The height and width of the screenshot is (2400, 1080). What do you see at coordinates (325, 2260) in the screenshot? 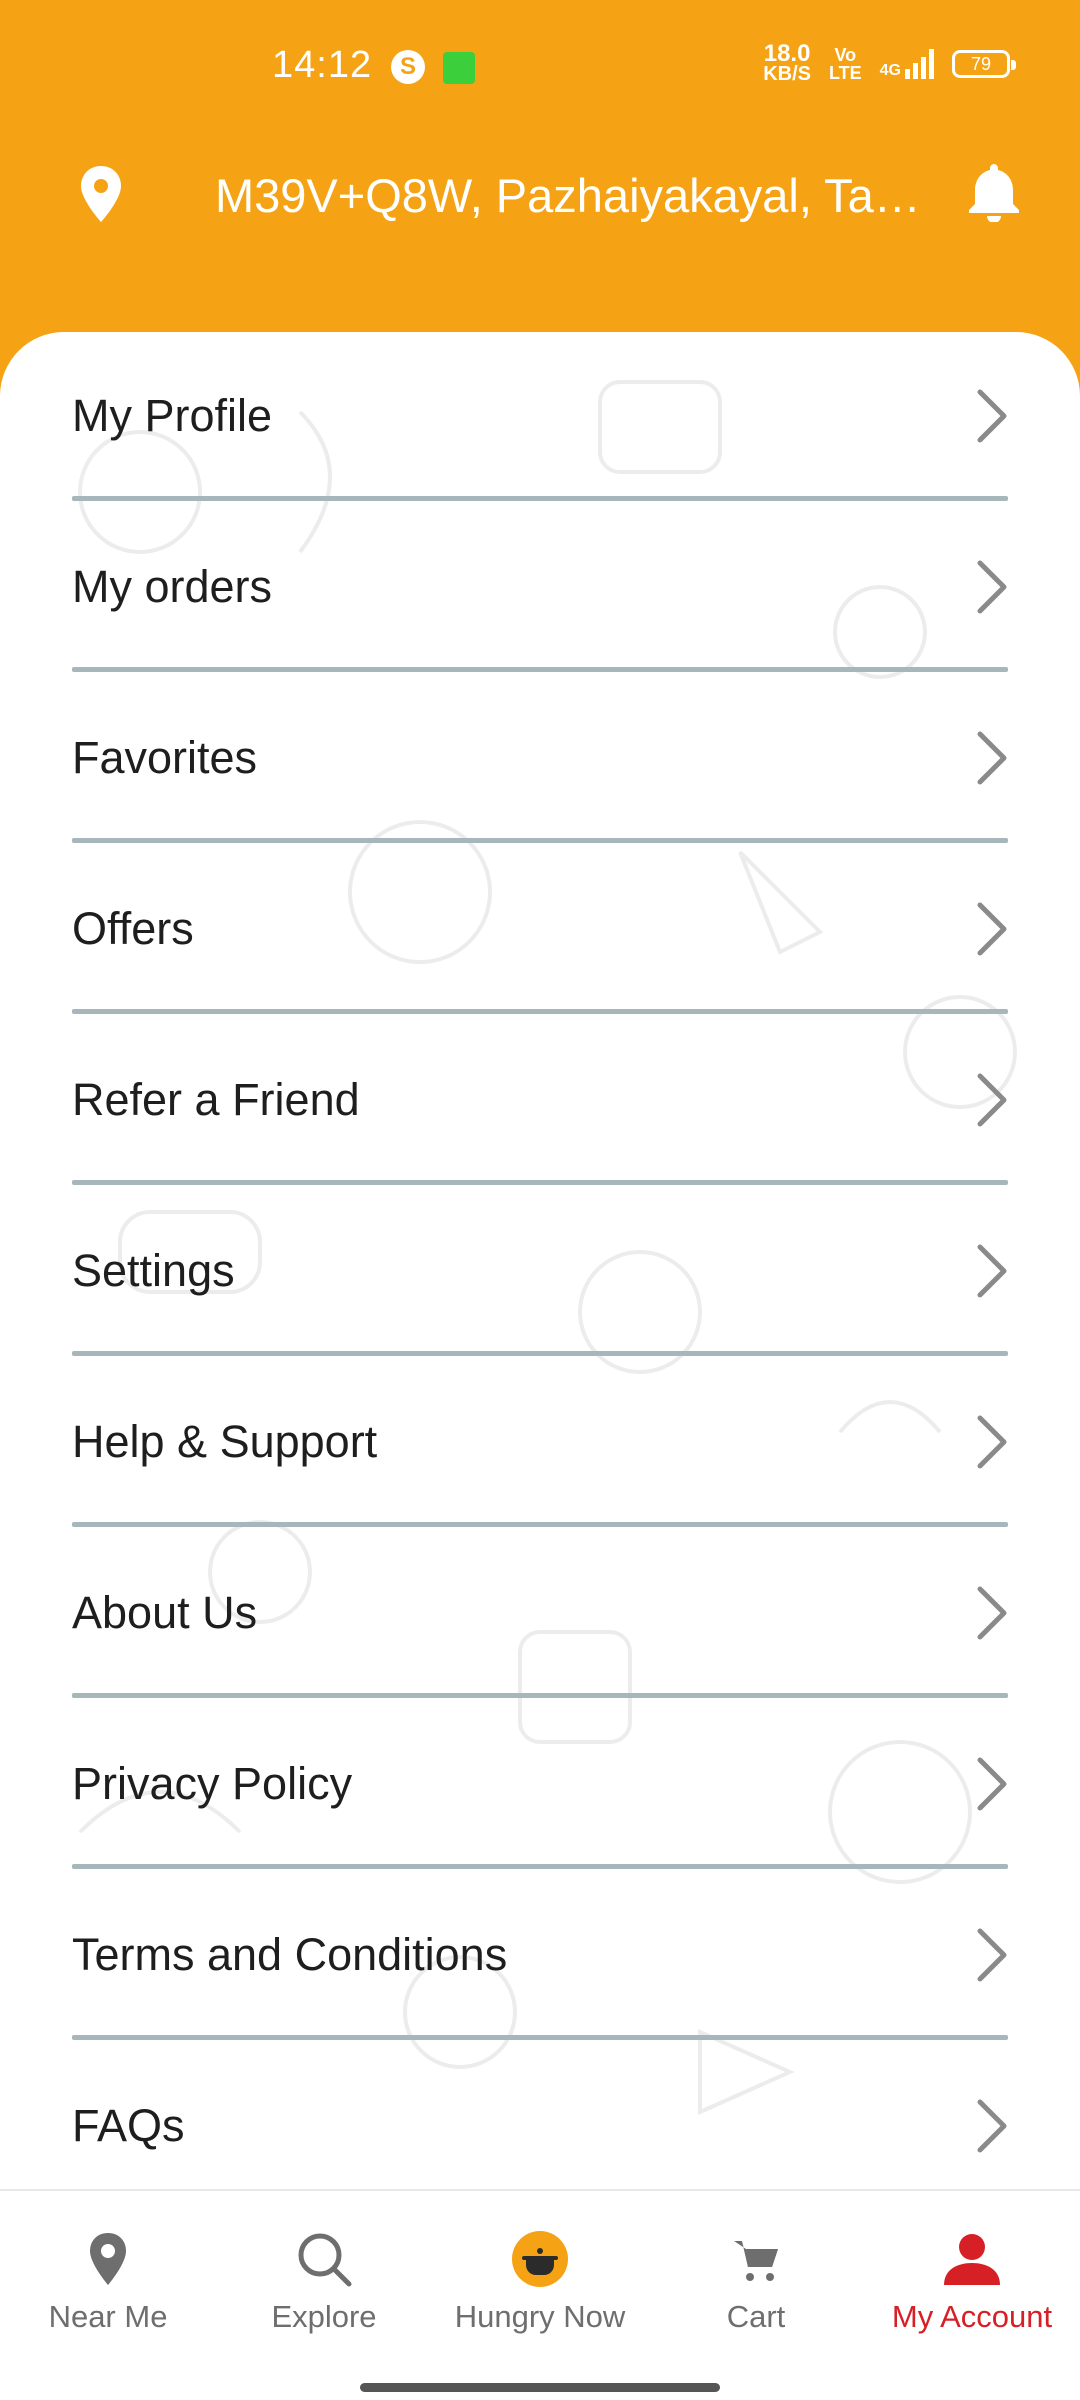
I see `search-icon` at bounding box center [325, 2260].